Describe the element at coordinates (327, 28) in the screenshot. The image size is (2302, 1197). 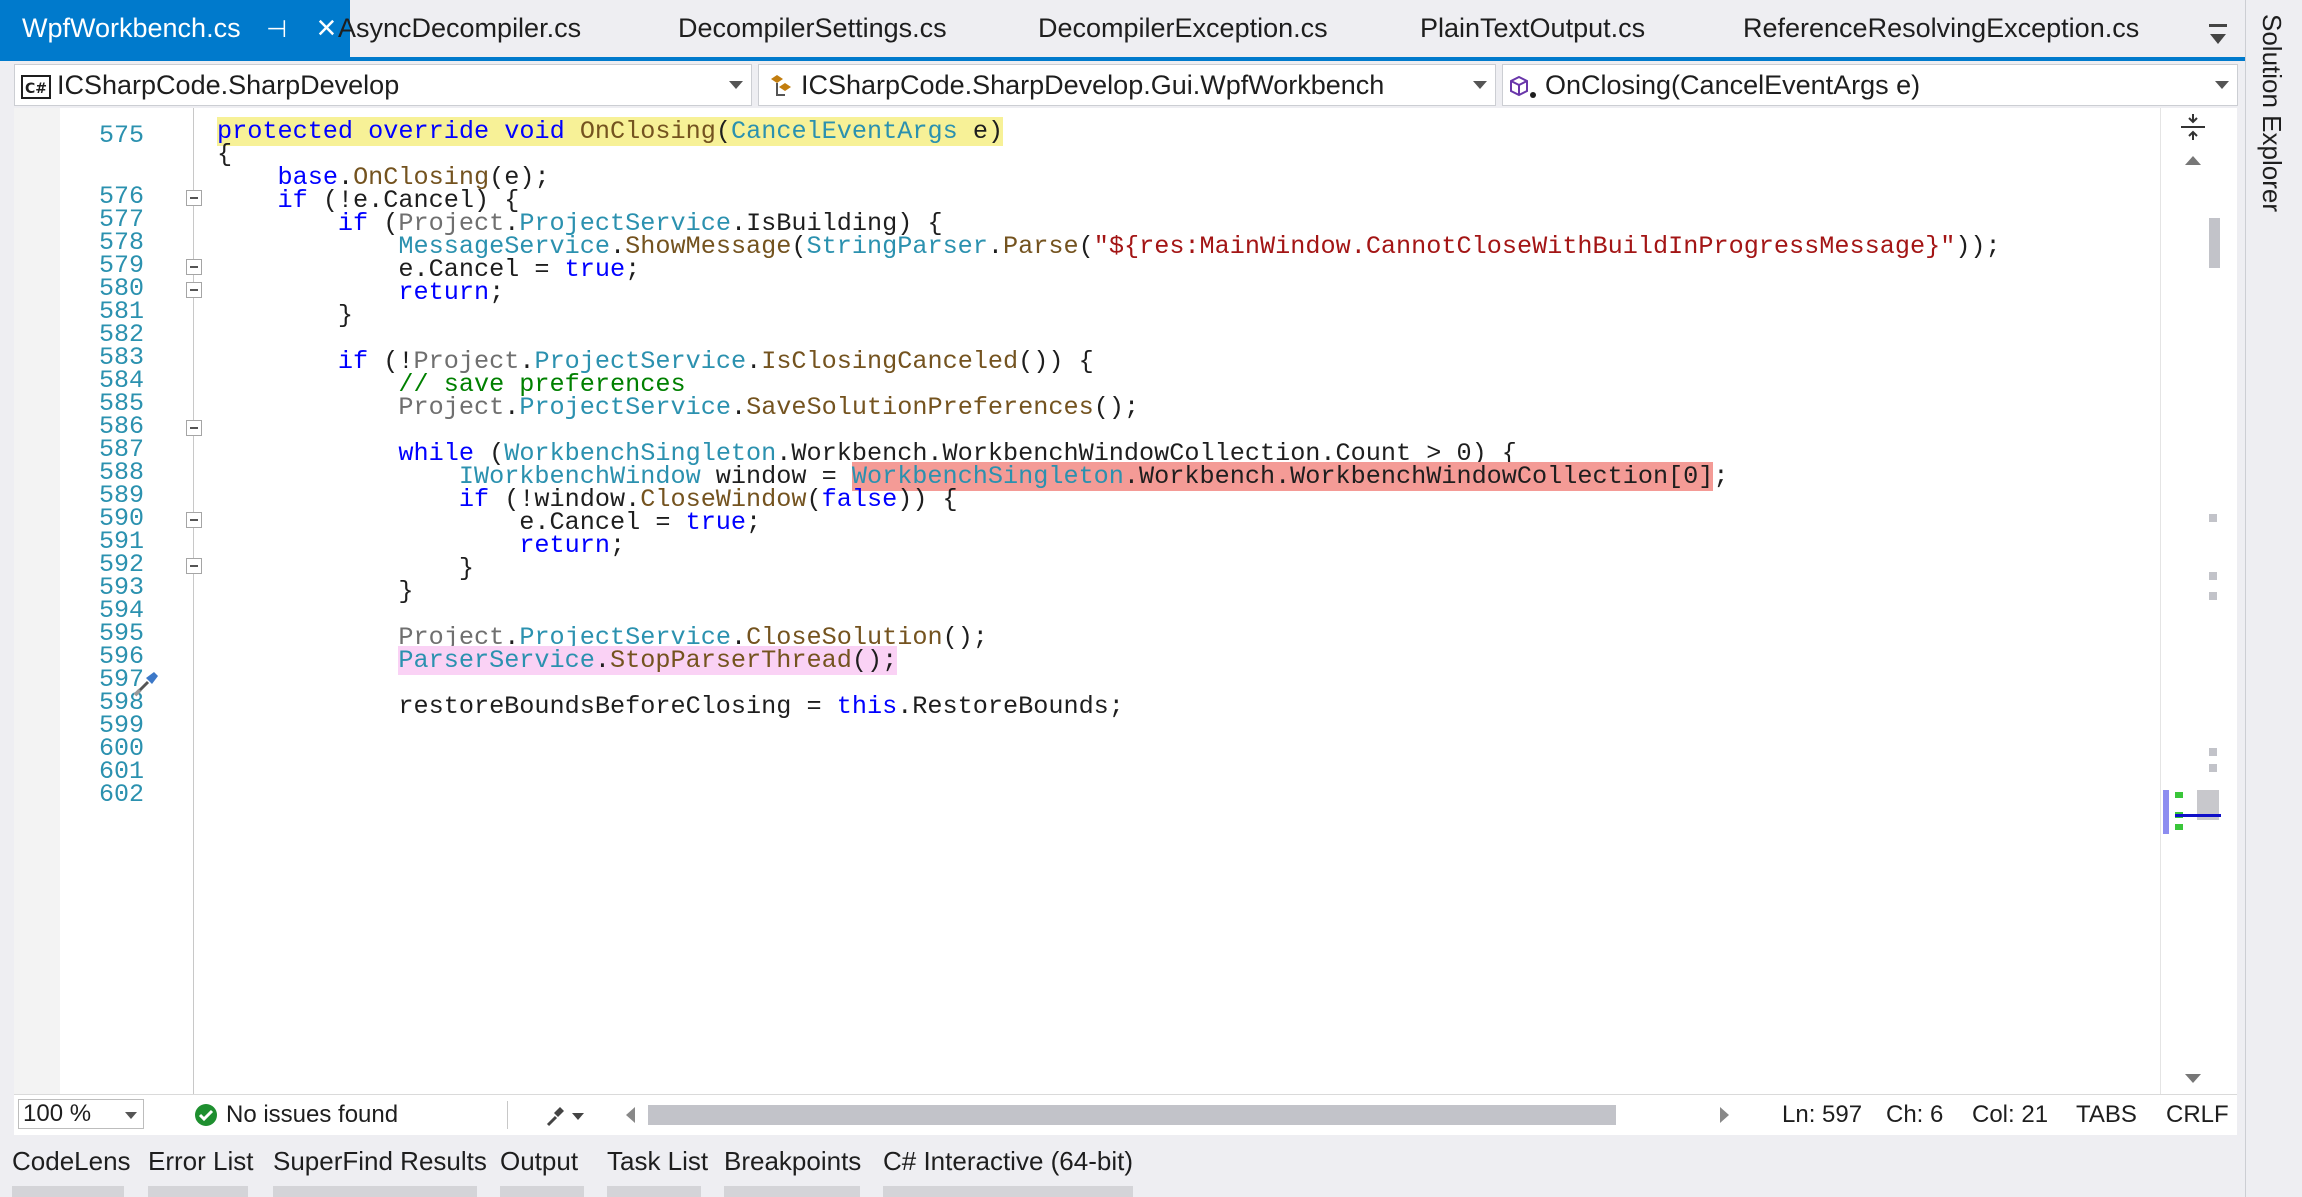
I see `close-icon: ×` at that location.